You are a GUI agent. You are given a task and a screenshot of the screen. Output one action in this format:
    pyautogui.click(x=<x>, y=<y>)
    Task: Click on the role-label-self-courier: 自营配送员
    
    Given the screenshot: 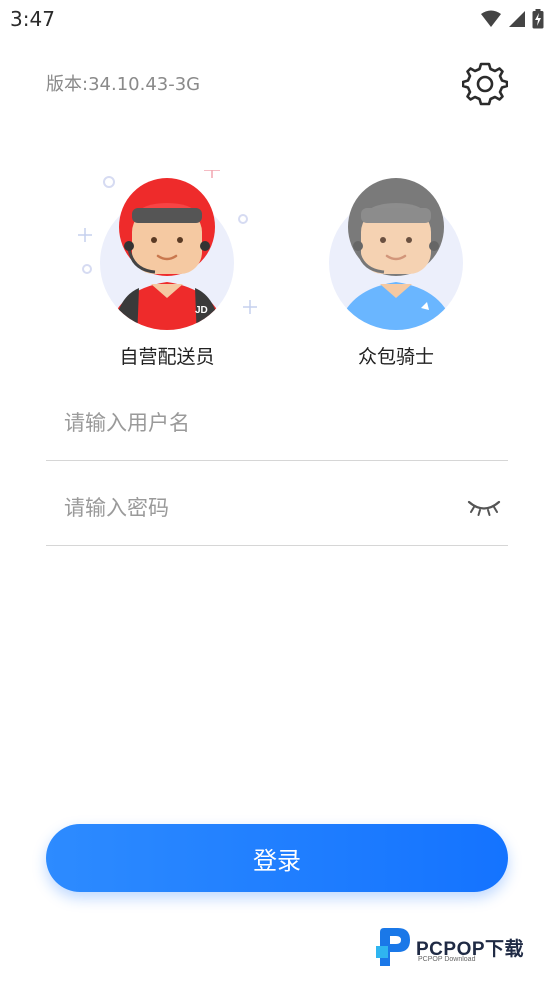 What is the action you would take?
    pyautogui.click(x=167, y=357)
    